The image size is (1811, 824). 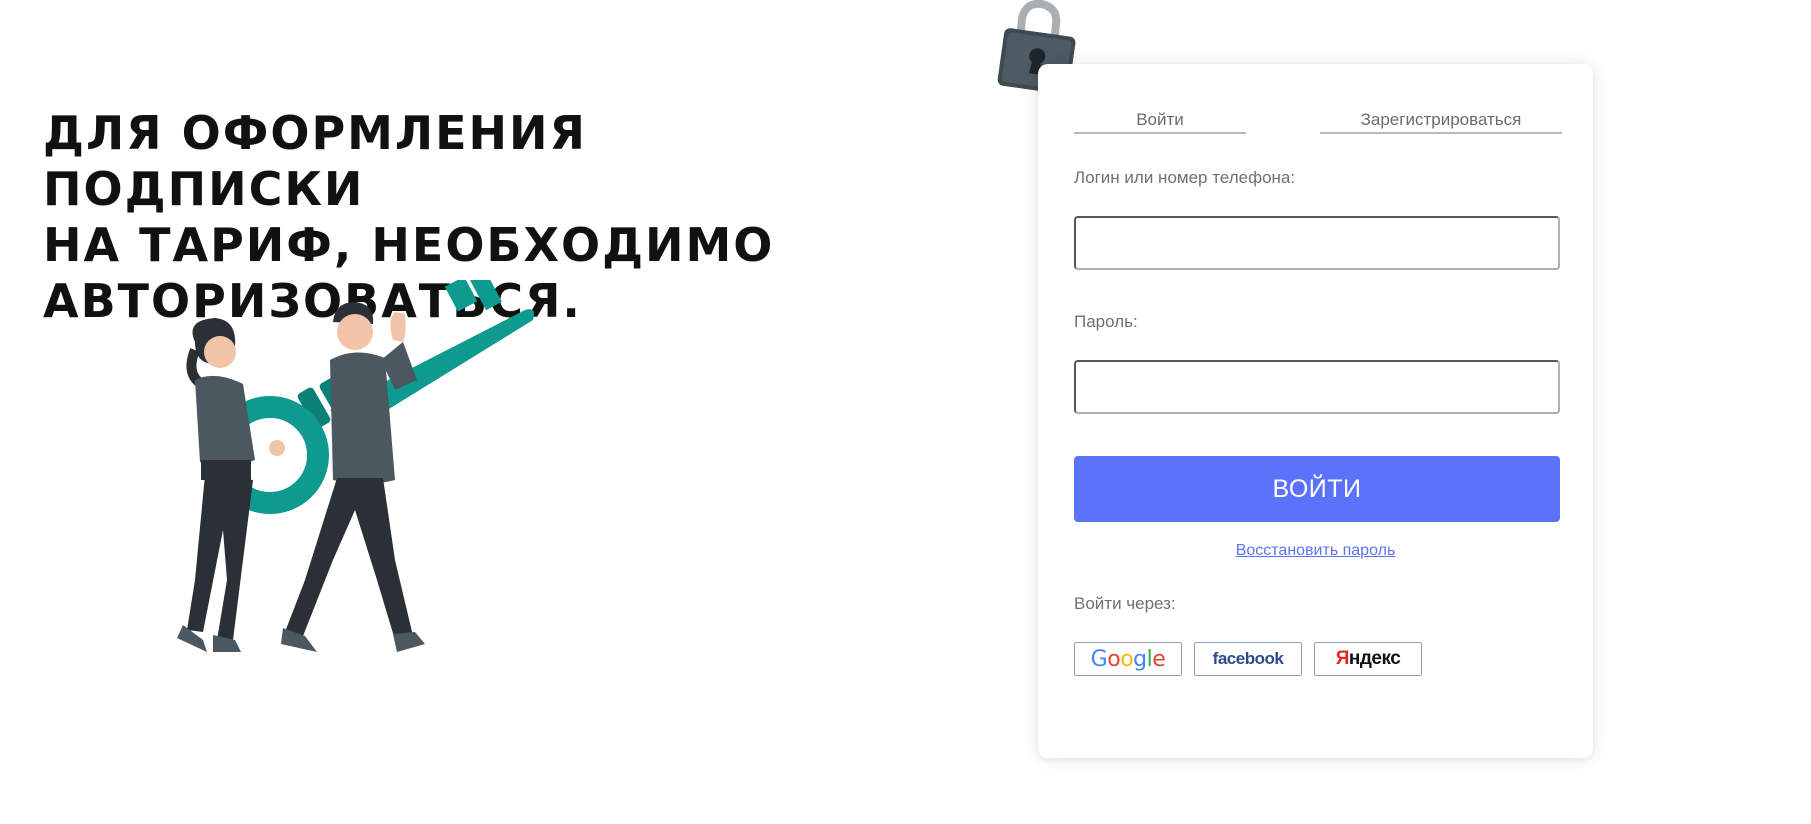 What do you see at coordinates (1125, 603) in the screenshot?
I see `social-login-label: Войти через:` at bounding box center [1125, 603].